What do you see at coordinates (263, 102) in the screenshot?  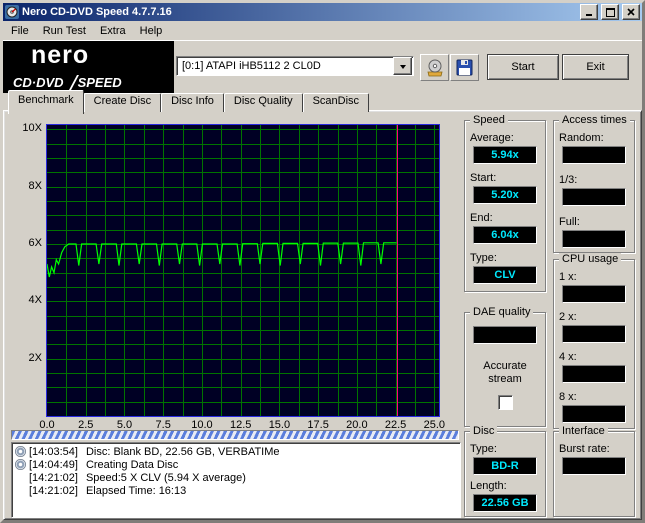 I see `tab-disc-quality: Disc Quality` at bounding box center [263, 102].